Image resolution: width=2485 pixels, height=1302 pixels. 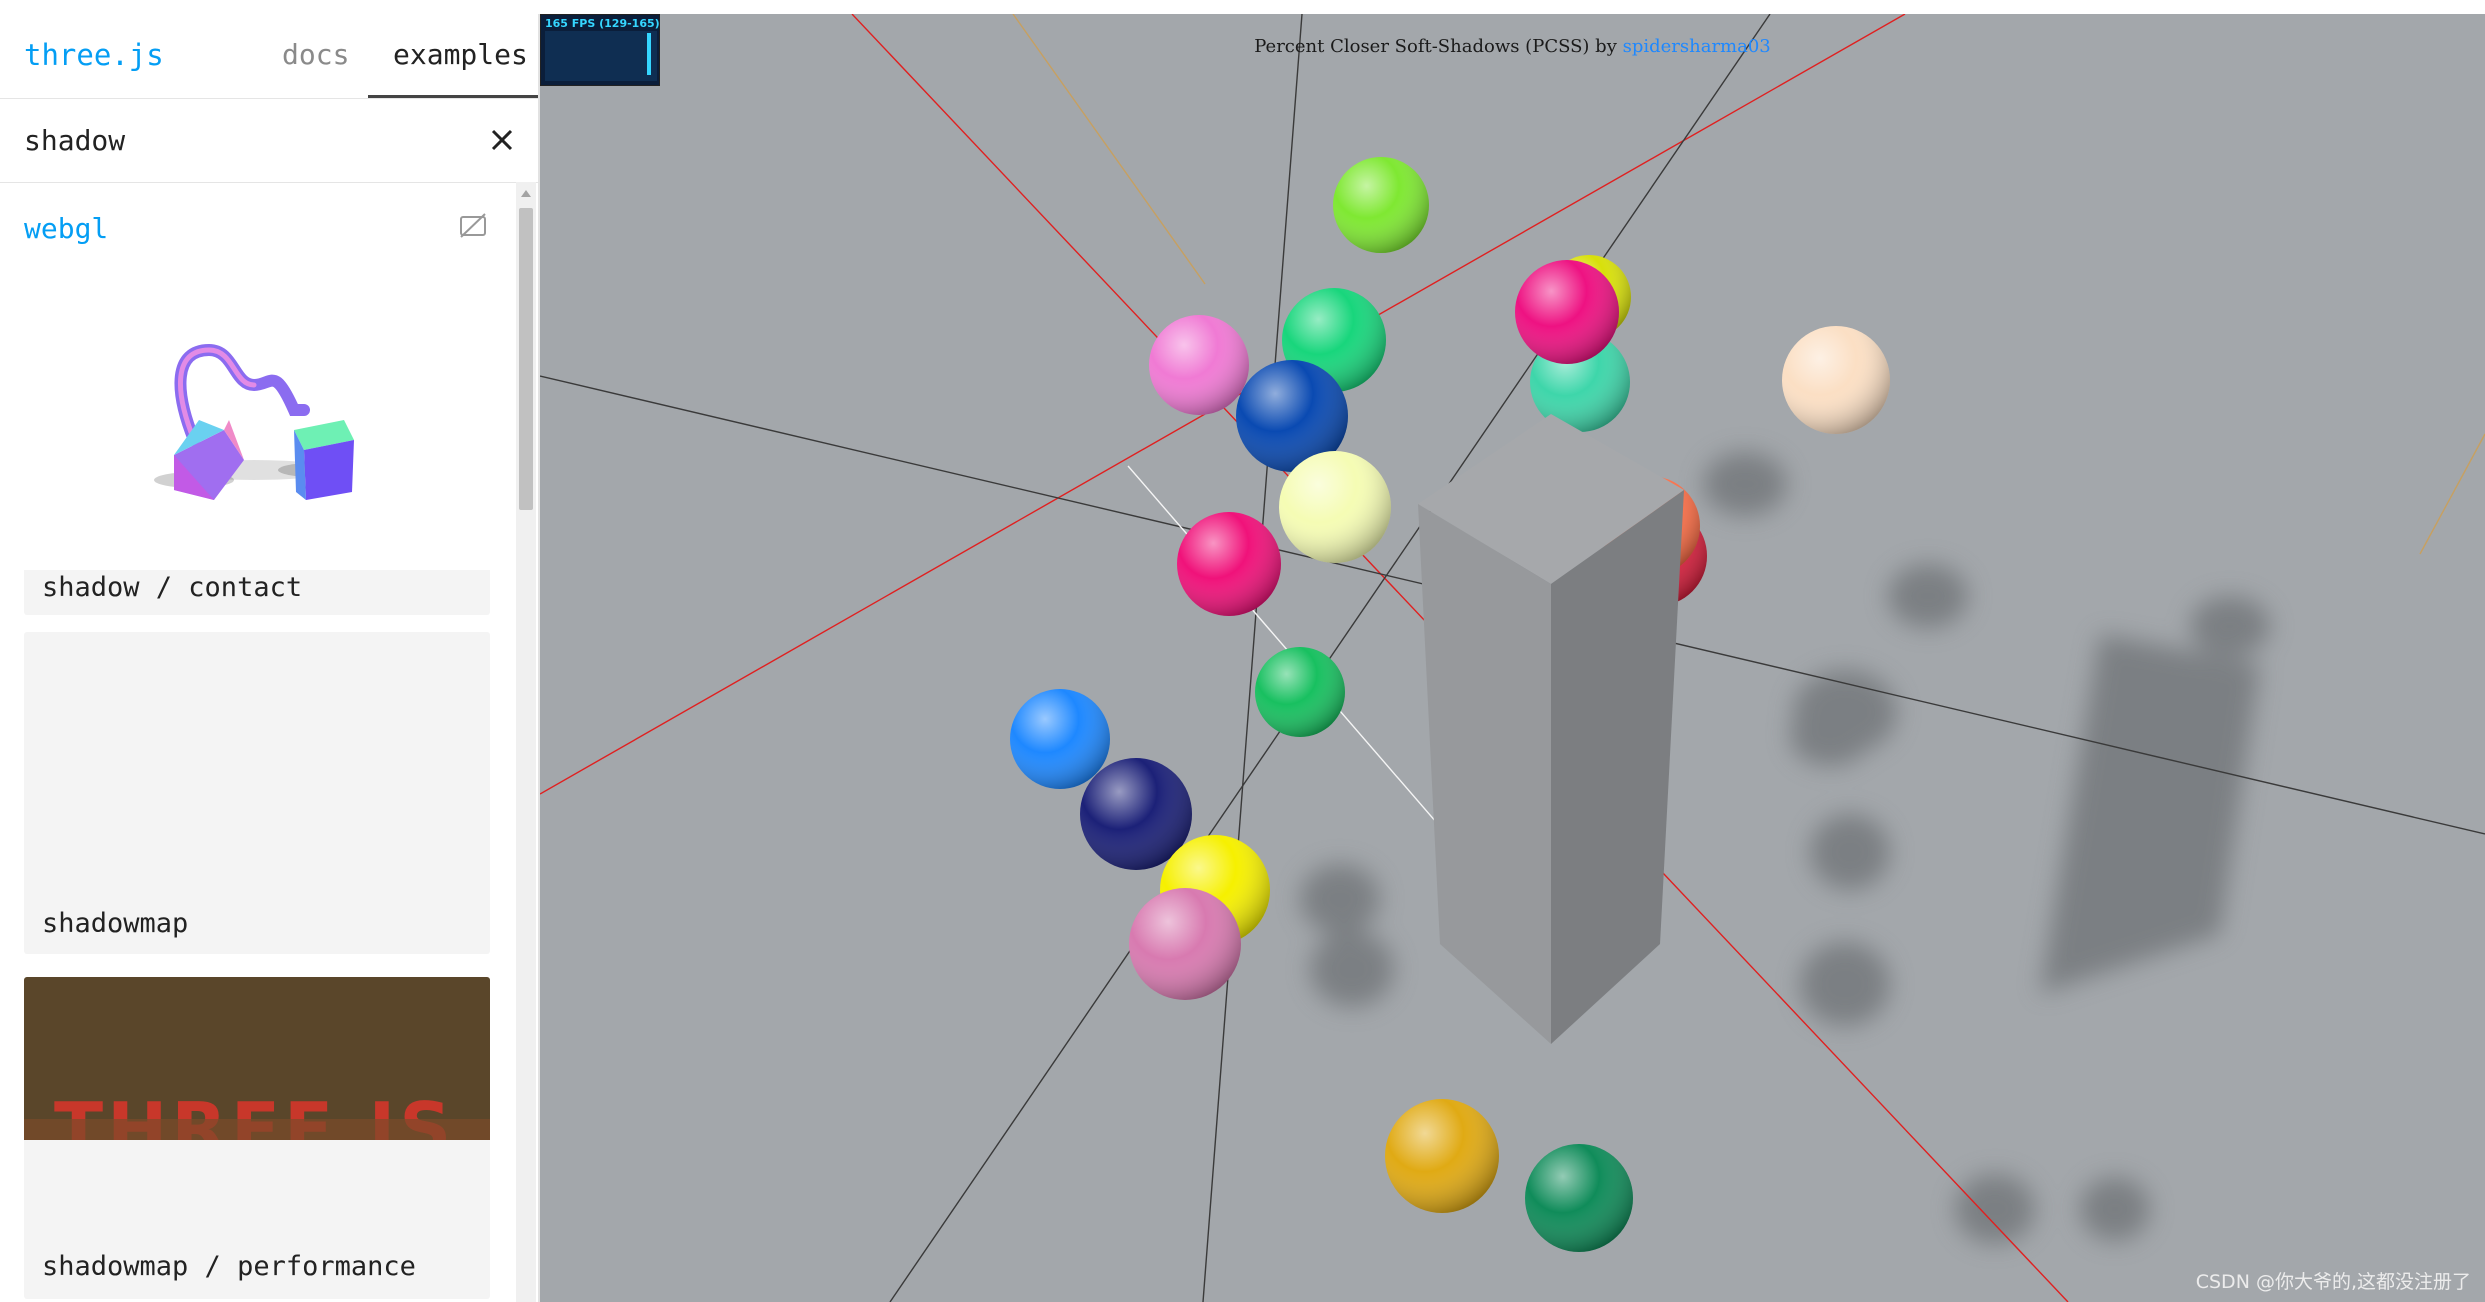 I want to click on fps-readout: 165 FPS (129-165), so click(x=602, y=23).